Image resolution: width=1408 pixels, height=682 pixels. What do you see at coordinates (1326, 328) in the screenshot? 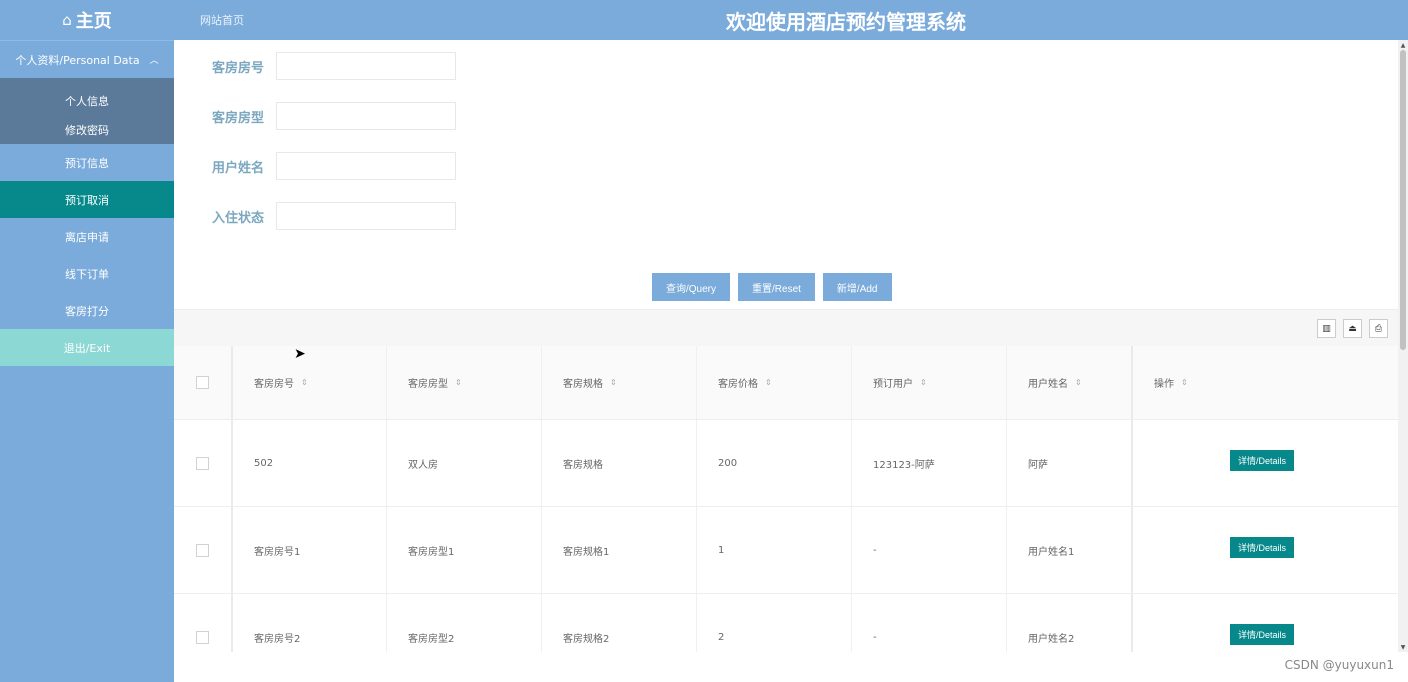
I see `columns-icon: ▥` at bounding box center [1326, 328].